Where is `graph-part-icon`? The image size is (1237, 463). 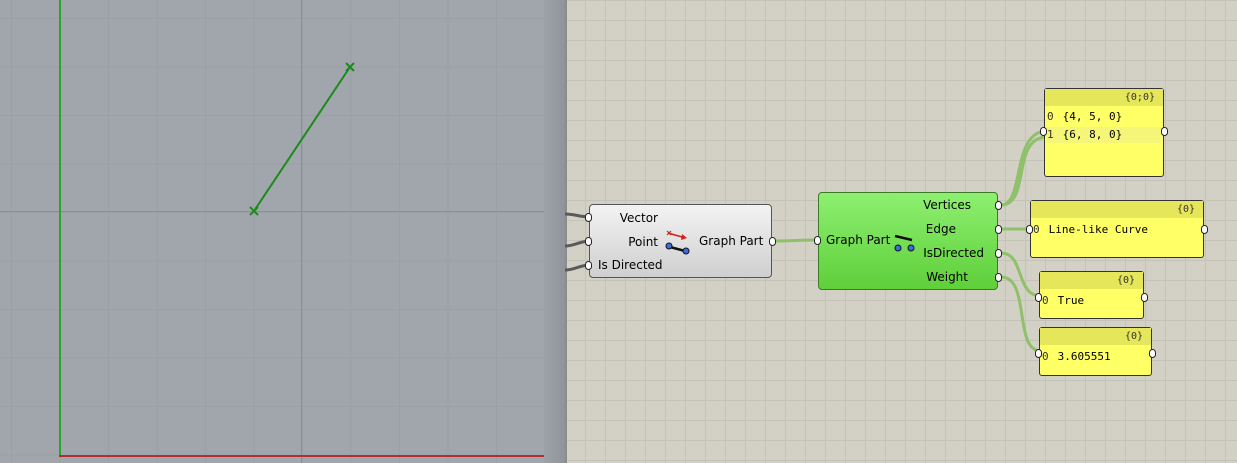 graph-part-icon is located at coordinates (677, 242).